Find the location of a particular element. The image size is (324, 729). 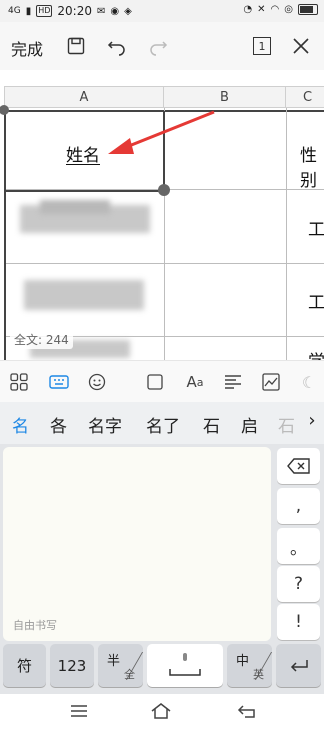

input-toolbar: Aa ☾ is located at coordinates (162, 381).